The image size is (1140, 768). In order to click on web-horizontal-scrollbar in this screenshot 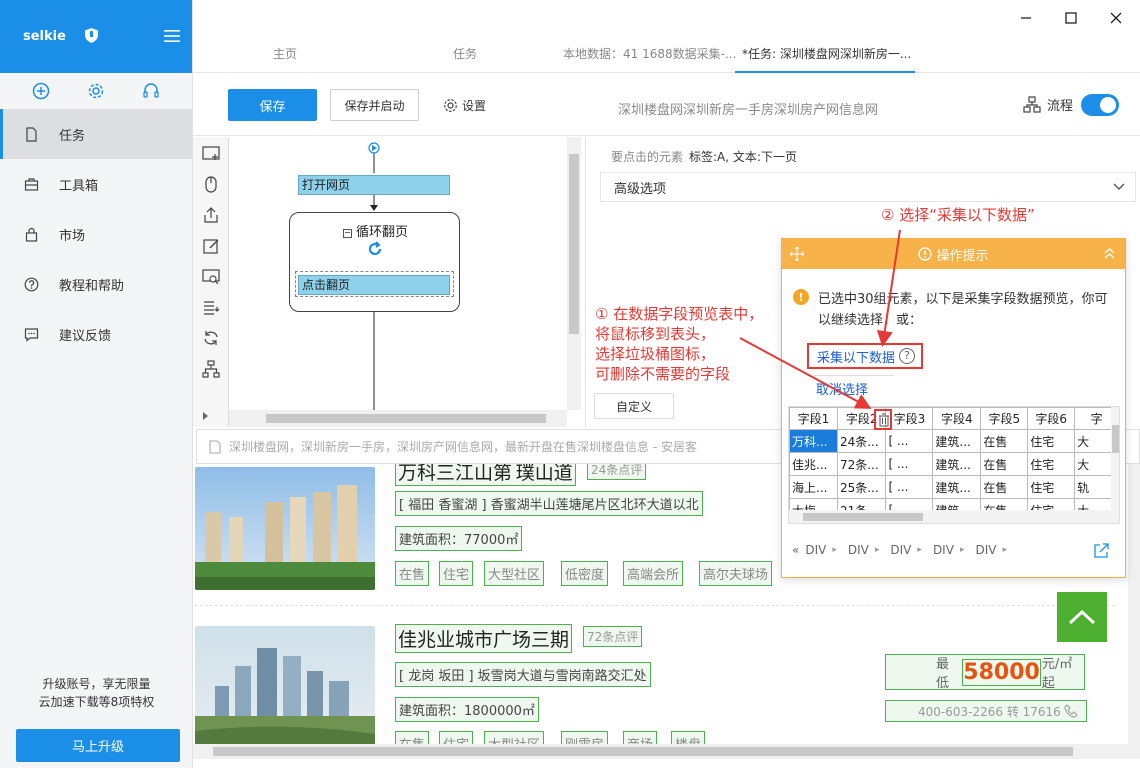, I will do `click(666, 751)`.